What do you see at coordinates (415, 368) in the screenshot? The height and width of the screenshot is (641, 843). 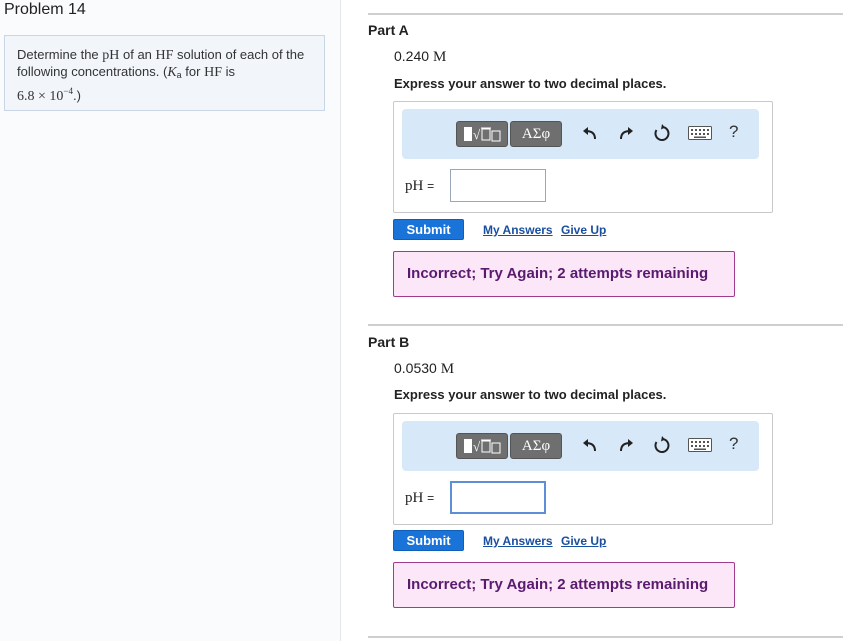 I see `part-b-conc-value: 0.0530` at bounding box center [415, 368].